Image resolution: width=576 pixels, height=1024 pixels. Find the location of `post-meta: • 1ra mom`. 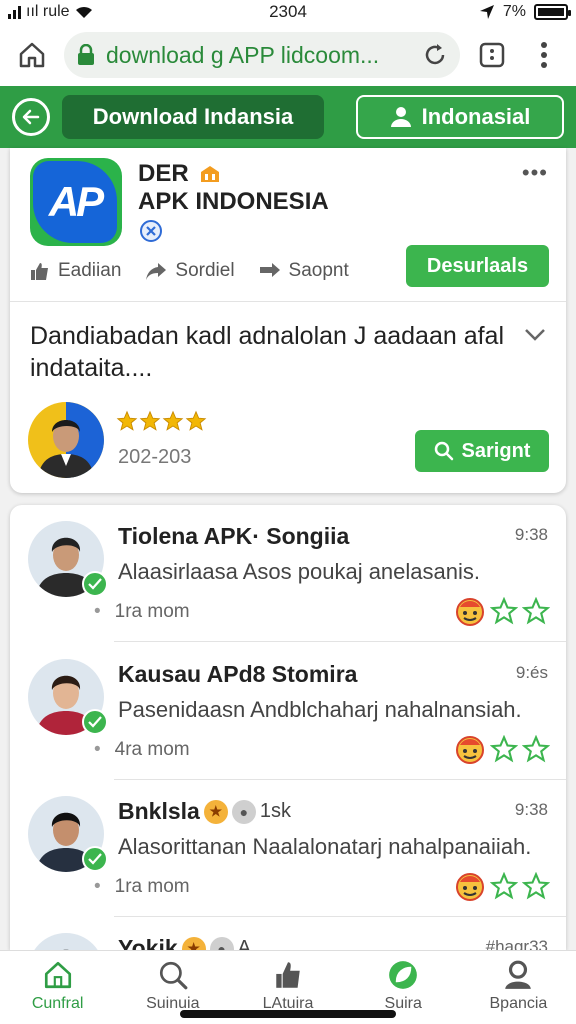

post-meta: • 1ra mom is located at coordinates (142, 611).